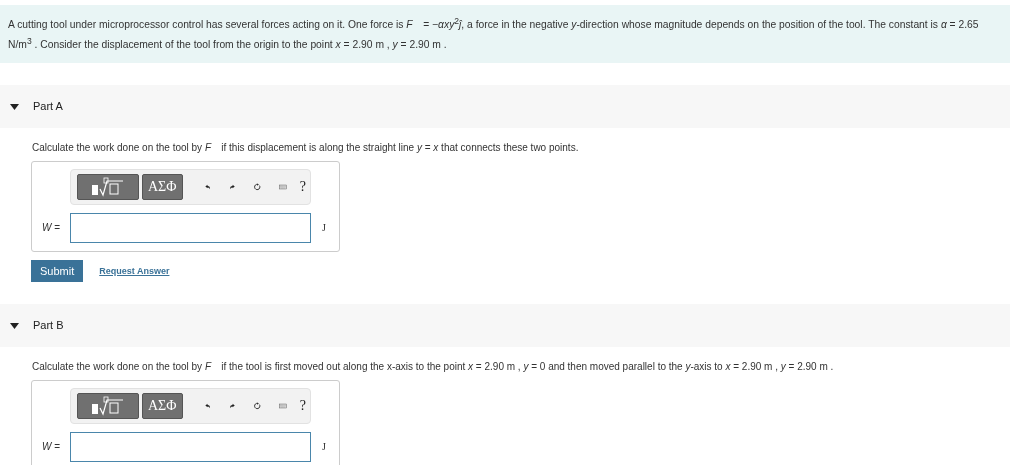 The width and height of the screenshot is (1024, 465). What do you see at coordinates (505, 325) in the screenshot?
I see `part-header: Part B` at bounding box center [505, 325].